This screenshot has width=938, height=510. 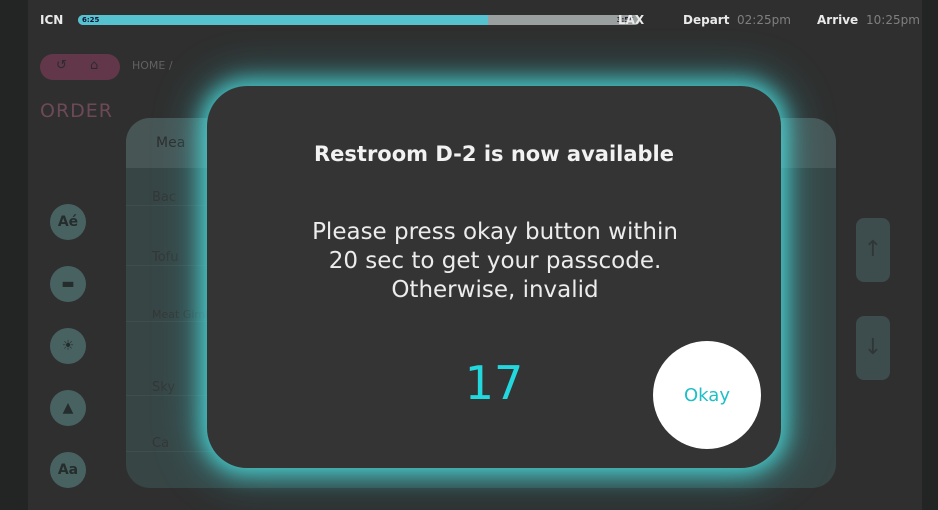 What do you see at coordinates (68, 222) in the screenshot?
I see `language-icon: Aé` at bounding box center [68, 222].